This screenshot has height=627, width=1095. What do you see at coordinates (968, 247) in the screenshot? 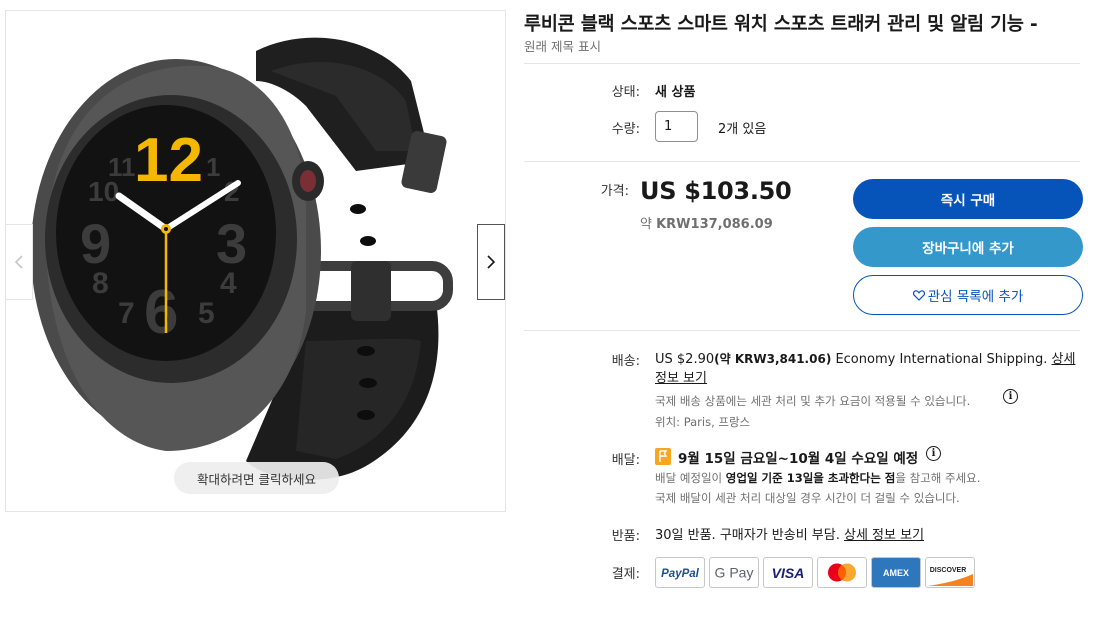
I see `add-to-cart-button: 장바구니에 추가` at bounding box center [968, 247].